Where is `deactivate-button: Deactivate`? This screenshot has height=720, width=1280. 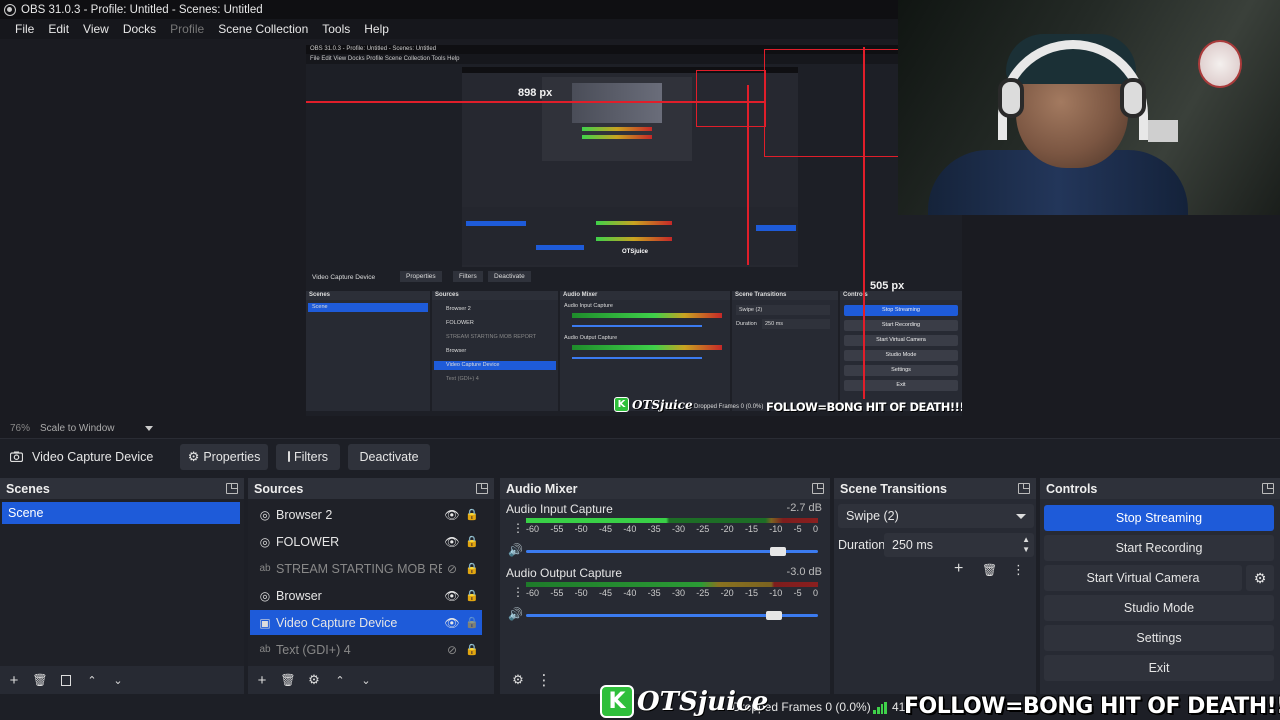
deactivate-button: Deactivate is located at coordinates (389, 456).